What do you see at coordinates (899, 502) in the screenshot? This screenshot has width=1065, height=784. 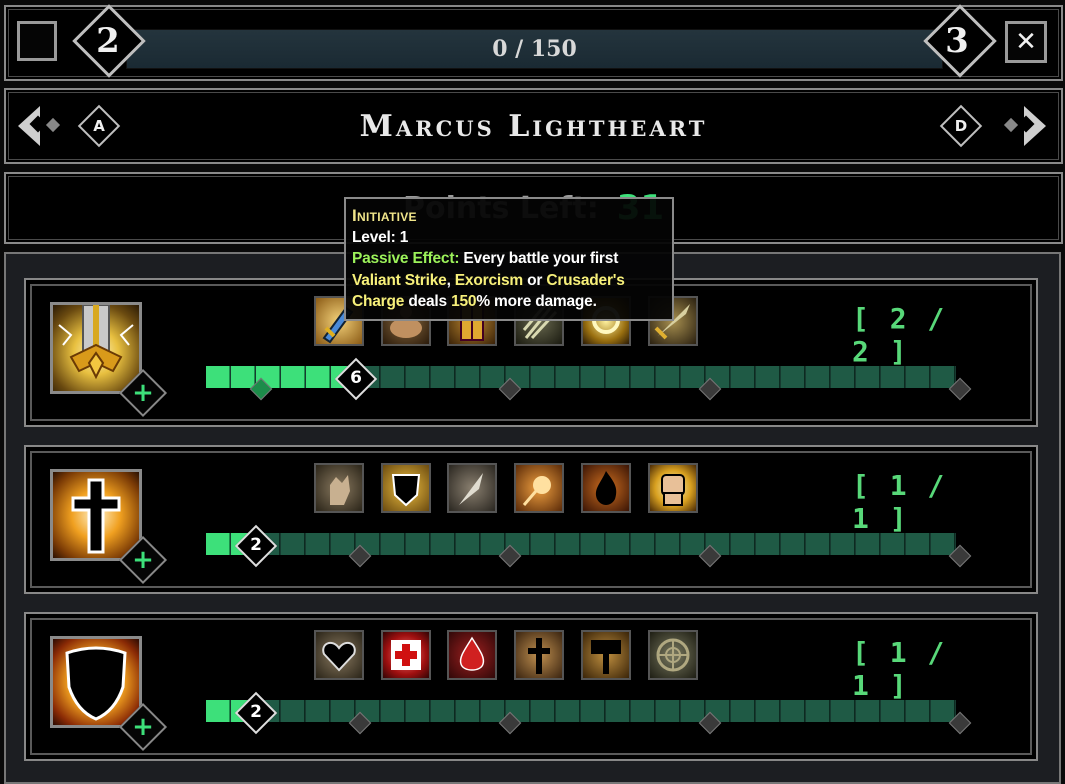 I see `cross-tree-rank: [ 1 / 1 ]` at bounding box center [899, 502].